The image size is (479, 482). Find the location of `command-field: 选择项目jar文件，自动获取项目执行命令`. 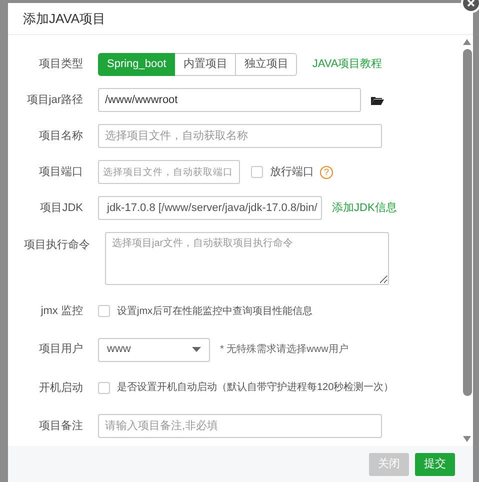

command-field: 选择项目jar文件，自动获取项目执行命令 is located at coordinates (247, 258).